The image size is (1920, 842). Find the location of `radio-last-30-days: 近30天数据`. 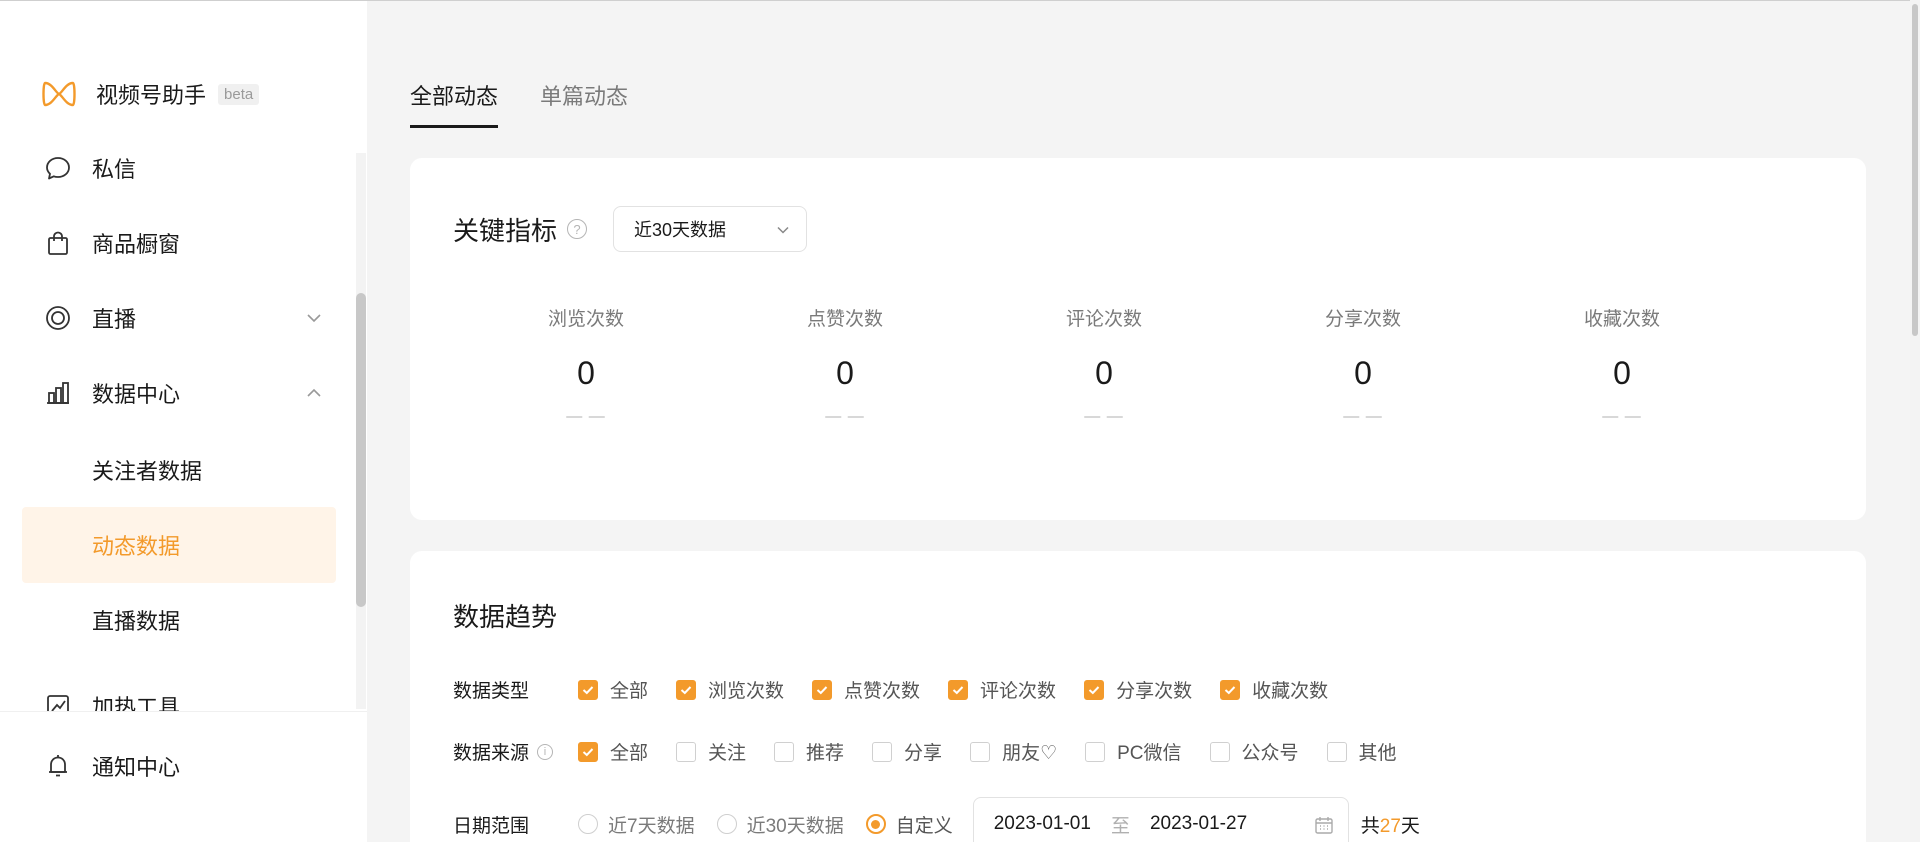

radio-last-30-days: 近30天数据 is located at coordinates (780, 824).